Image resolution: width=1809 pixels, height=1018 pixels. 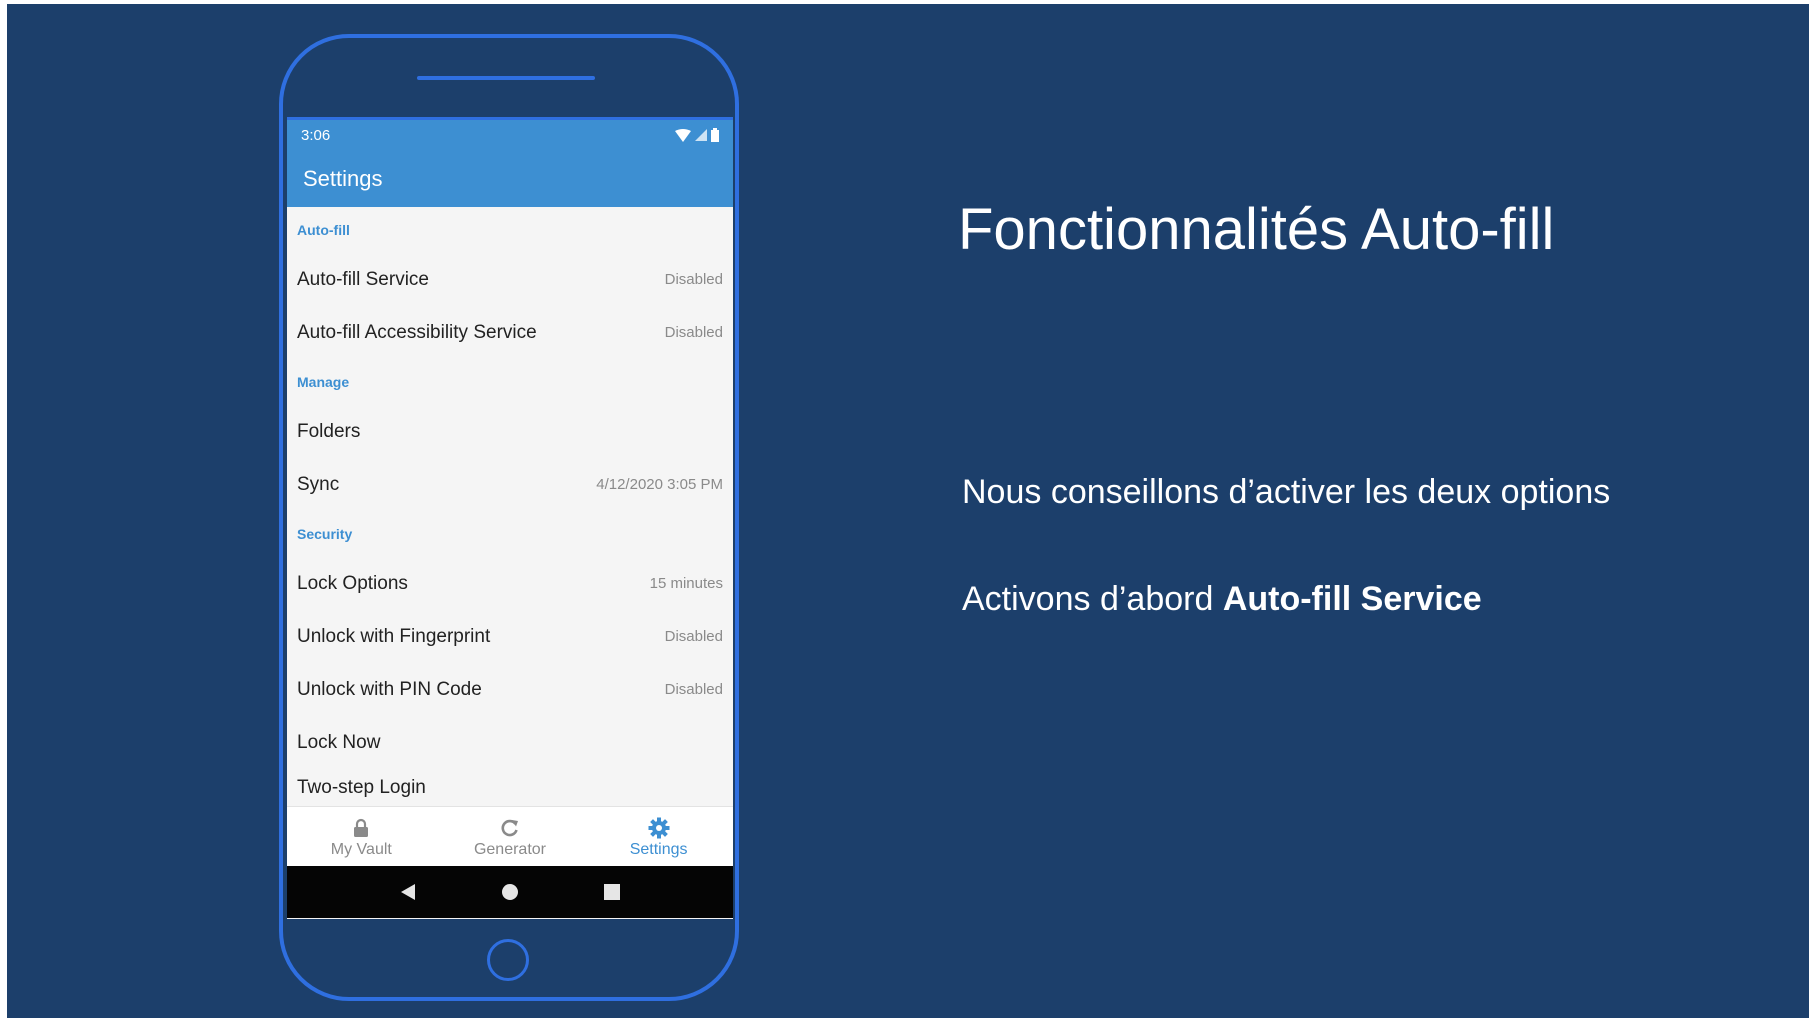 I want to click on setting-autofill-accessibility-service: Auto-fill Accessibility Service Disabled, so click(x=510, y=332).